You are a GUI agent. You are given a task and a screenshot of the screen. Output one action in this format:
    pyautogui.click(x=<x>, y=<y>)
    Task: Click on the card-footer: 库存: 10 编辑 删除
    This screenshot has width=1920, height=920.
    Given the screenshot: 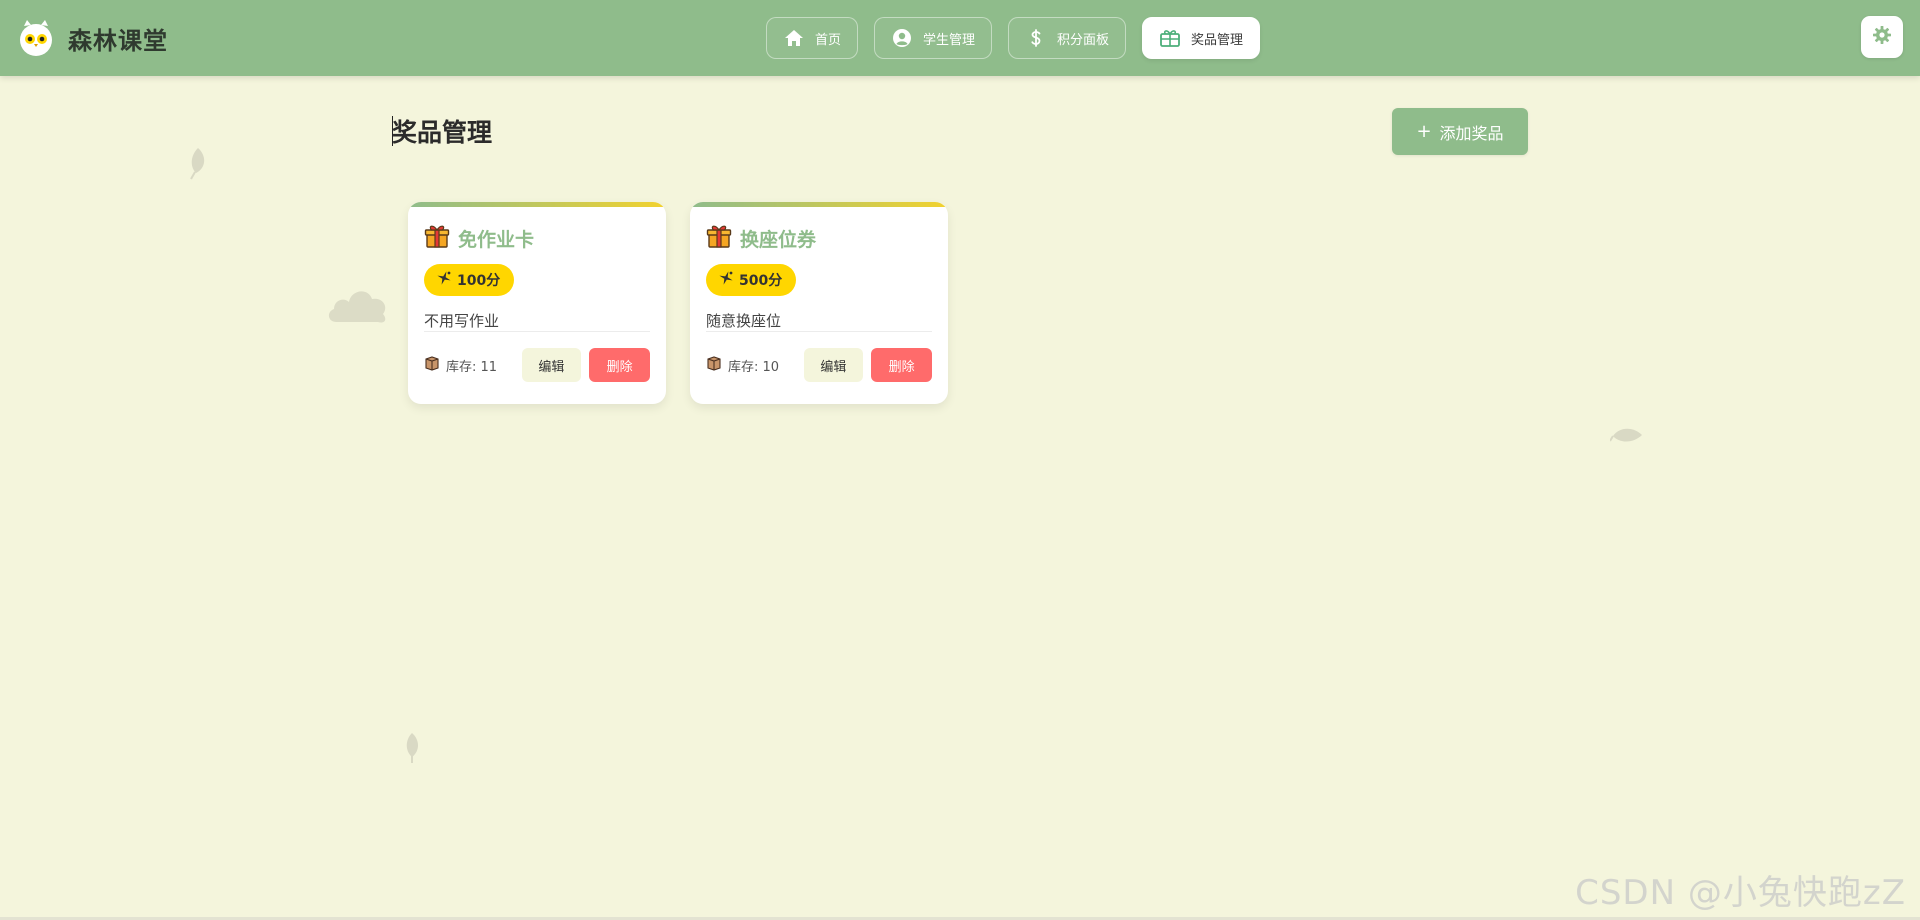 What is the action you would take?
    pyautogui.click(x=819, y=365)
    